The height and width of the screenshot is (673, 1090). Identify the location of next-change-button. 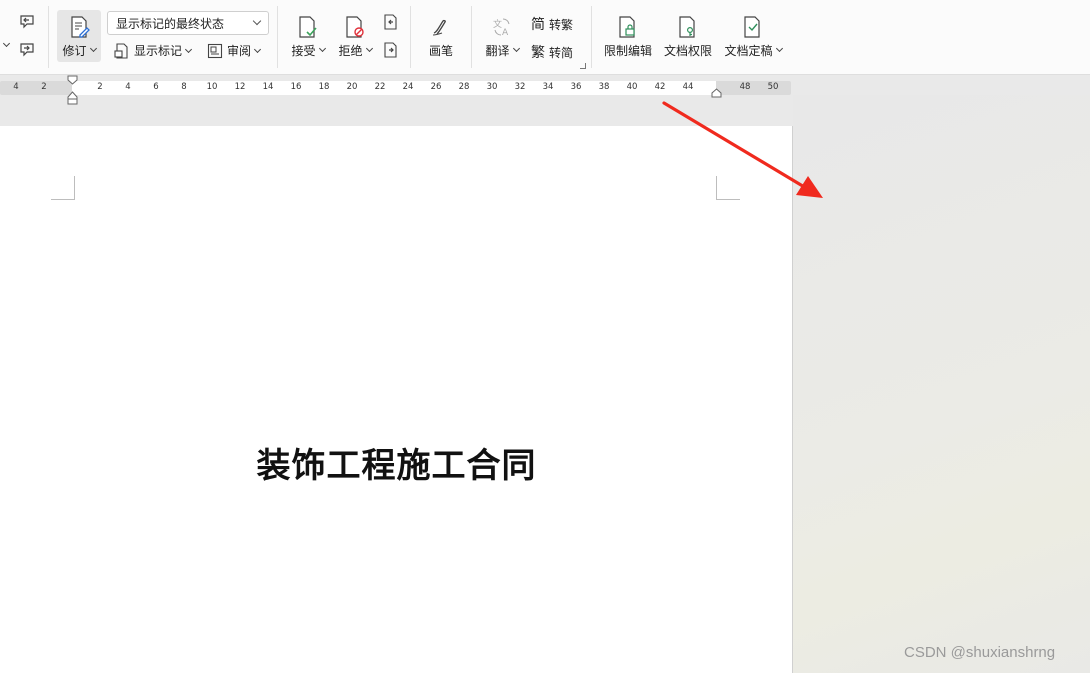
(391, 50).